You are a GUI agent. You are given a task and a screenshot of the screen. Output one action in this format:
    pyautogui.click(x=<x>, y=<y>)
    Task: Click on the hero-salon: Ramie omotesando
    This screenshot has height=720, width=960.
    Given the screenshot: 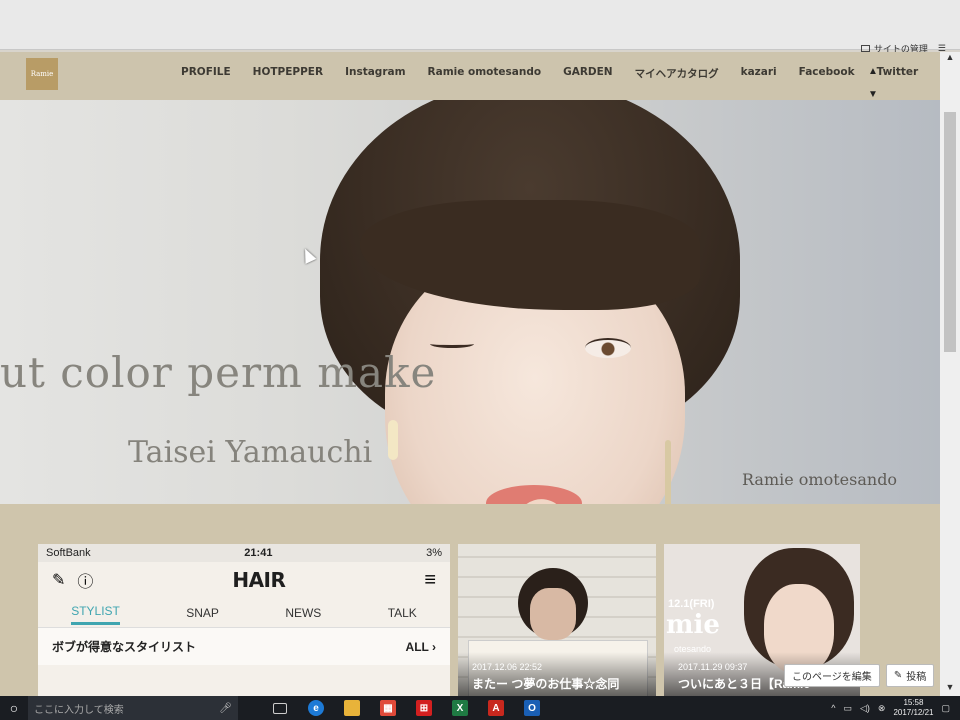 What is the action you would take?
    pyautogui.click(x=820, y=479)
    